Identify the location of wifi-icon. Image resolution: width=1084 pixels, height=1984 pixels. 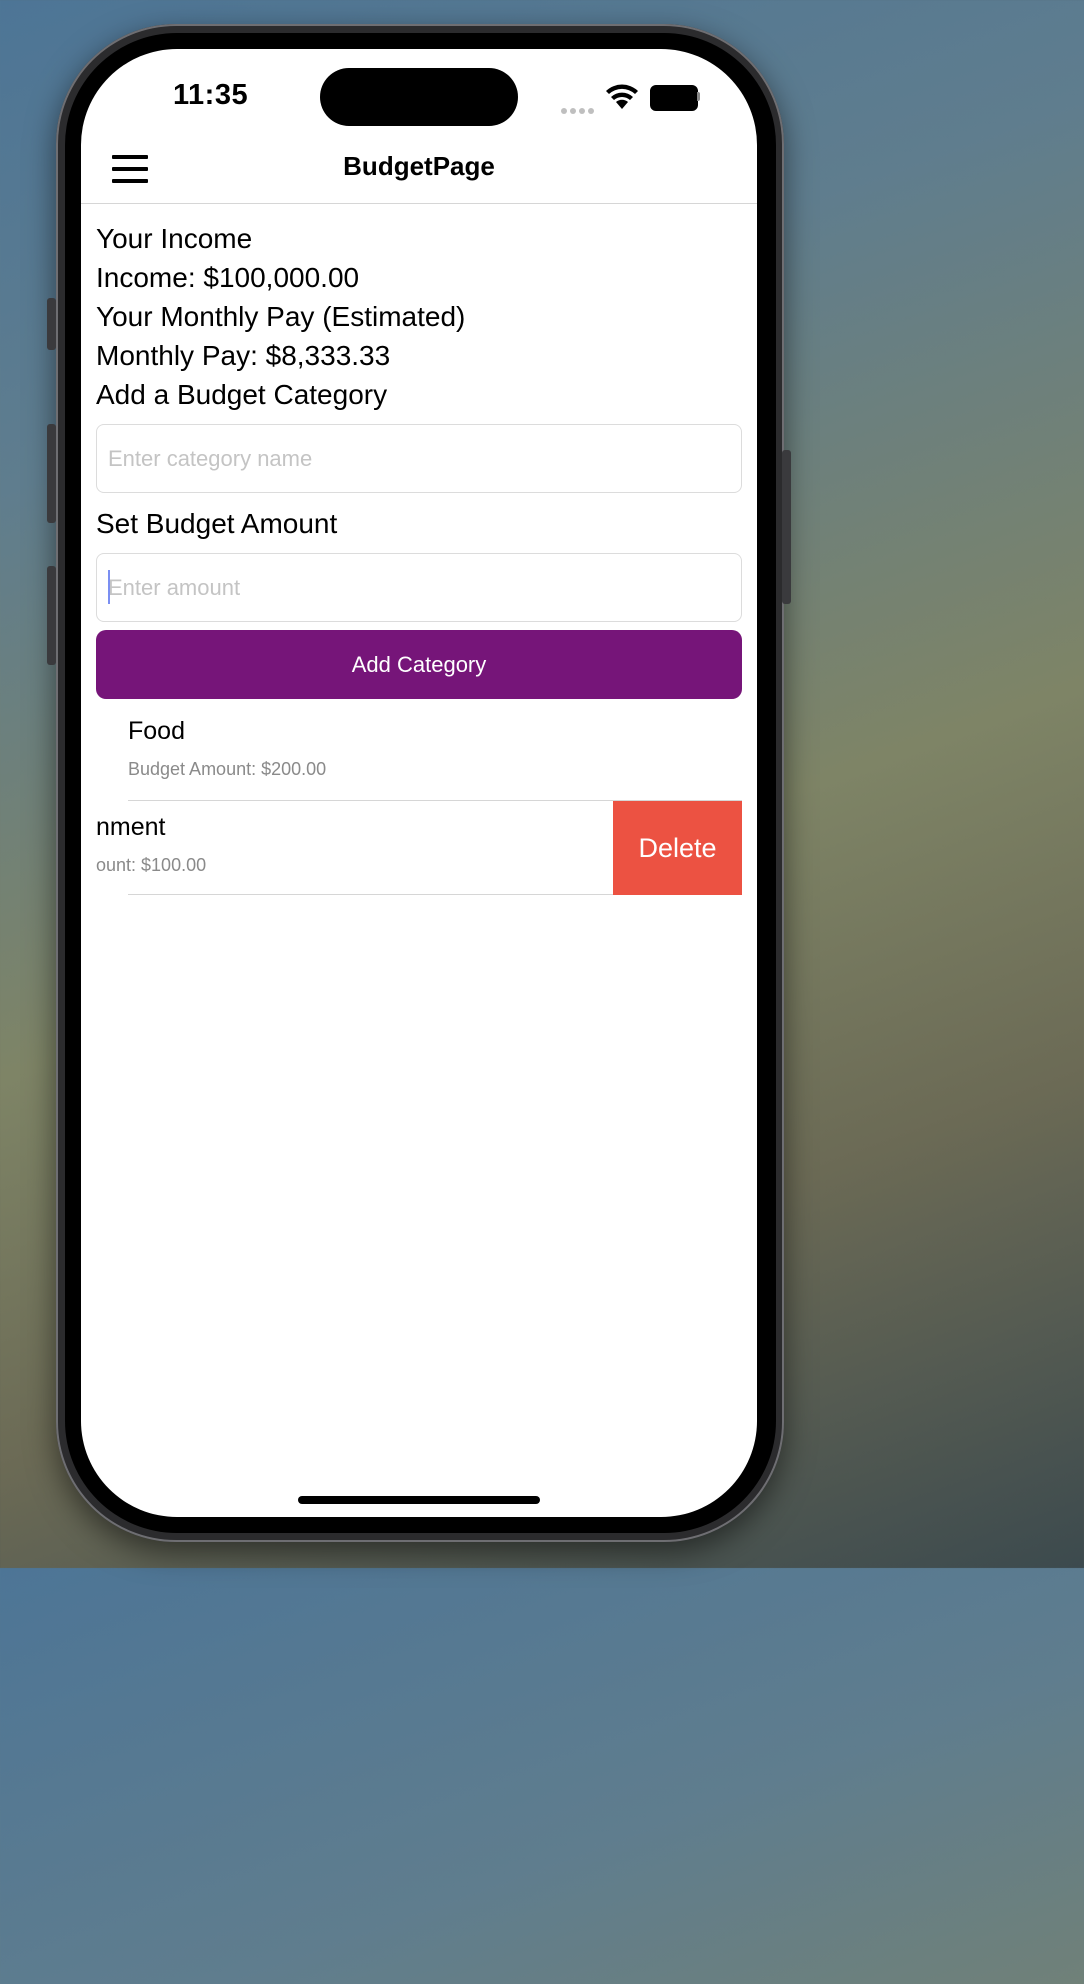
(622, 96).